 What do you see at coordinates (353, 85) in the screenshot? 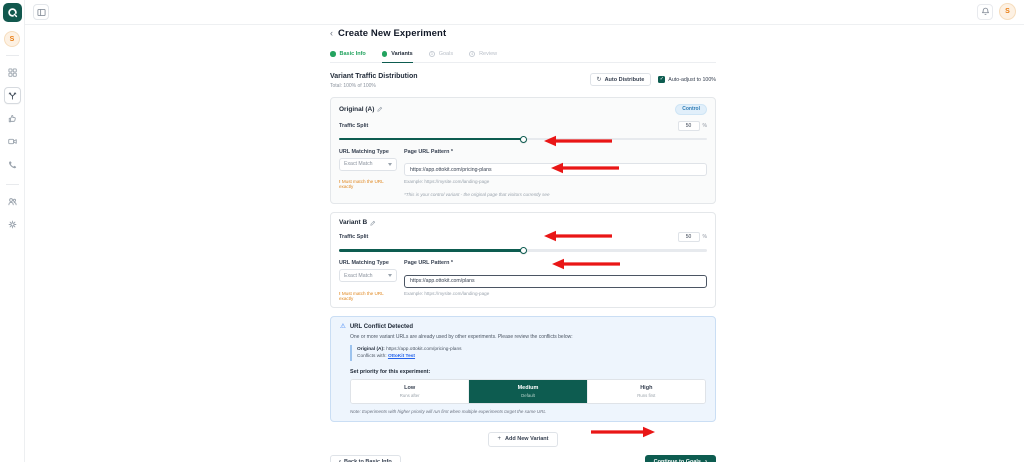
I see `total-percentage: Total: 100% of 100%` at bounding box center [353, 85].